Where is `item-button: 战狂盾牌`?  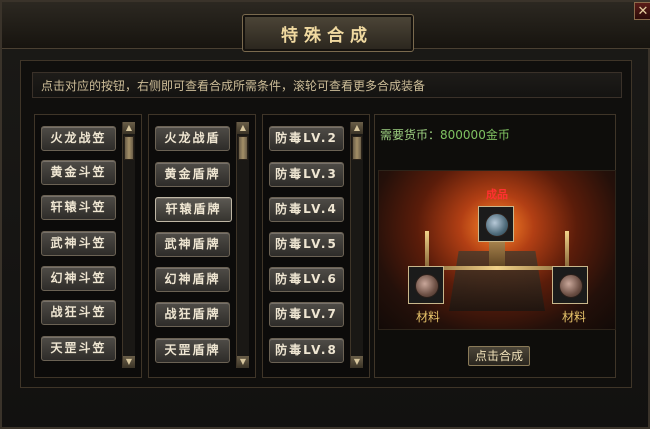 item-button: 战狂盾牌 is located at coordinates (192, 314).